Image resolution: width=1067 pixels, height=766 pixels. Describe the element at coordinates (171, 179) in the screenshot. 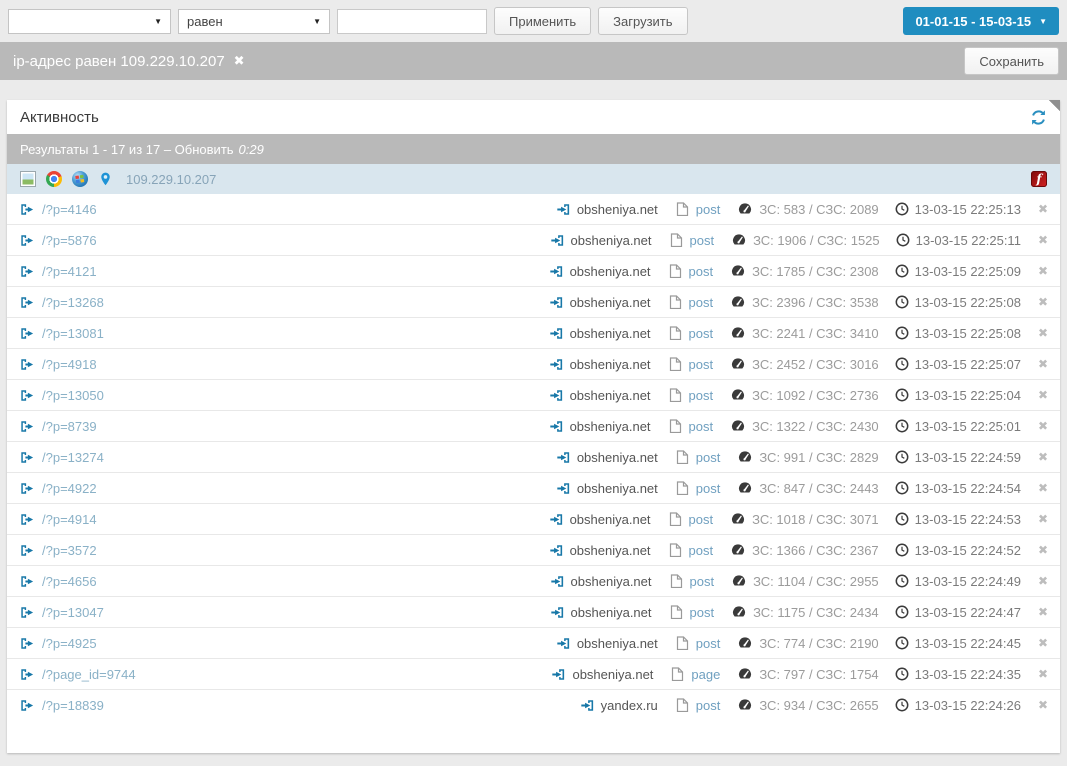

I see `visitor-ip-link: 109.229.10.207` at that location.